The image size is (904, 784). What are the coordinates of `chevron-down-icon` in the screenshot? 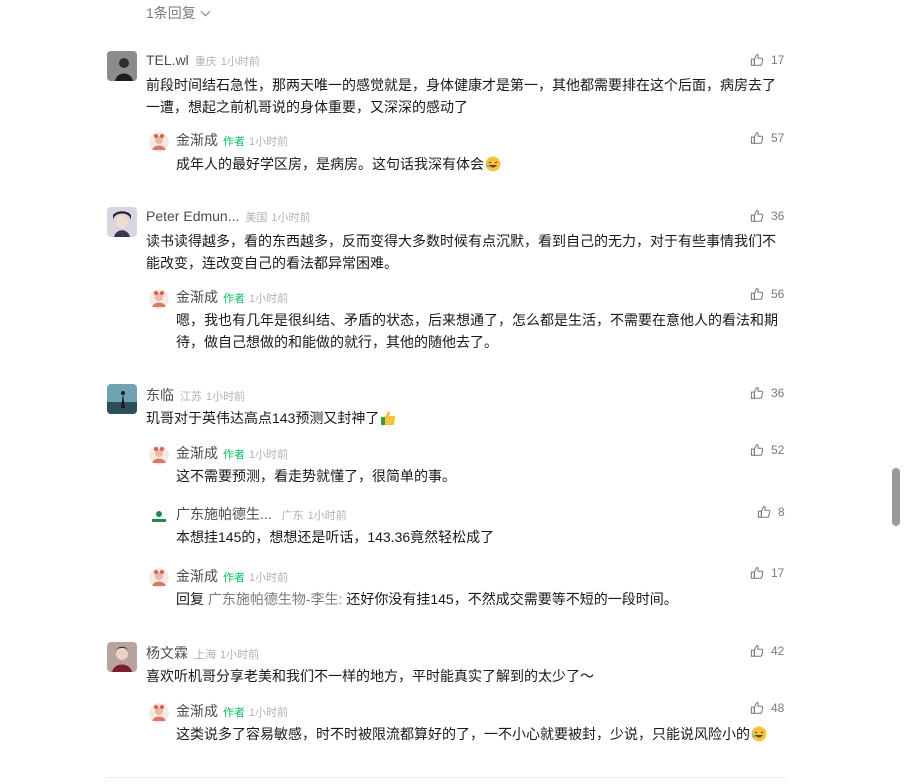 It's located at (205, 11).